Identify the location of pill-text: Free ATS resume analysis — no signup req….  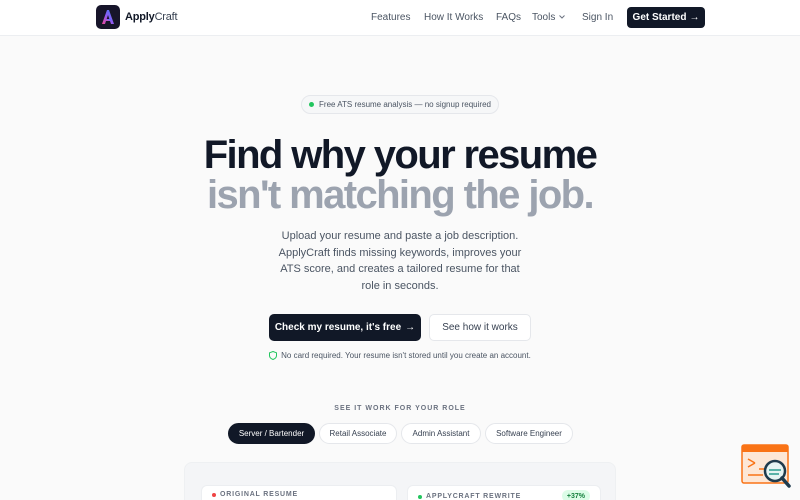
(405, 104).